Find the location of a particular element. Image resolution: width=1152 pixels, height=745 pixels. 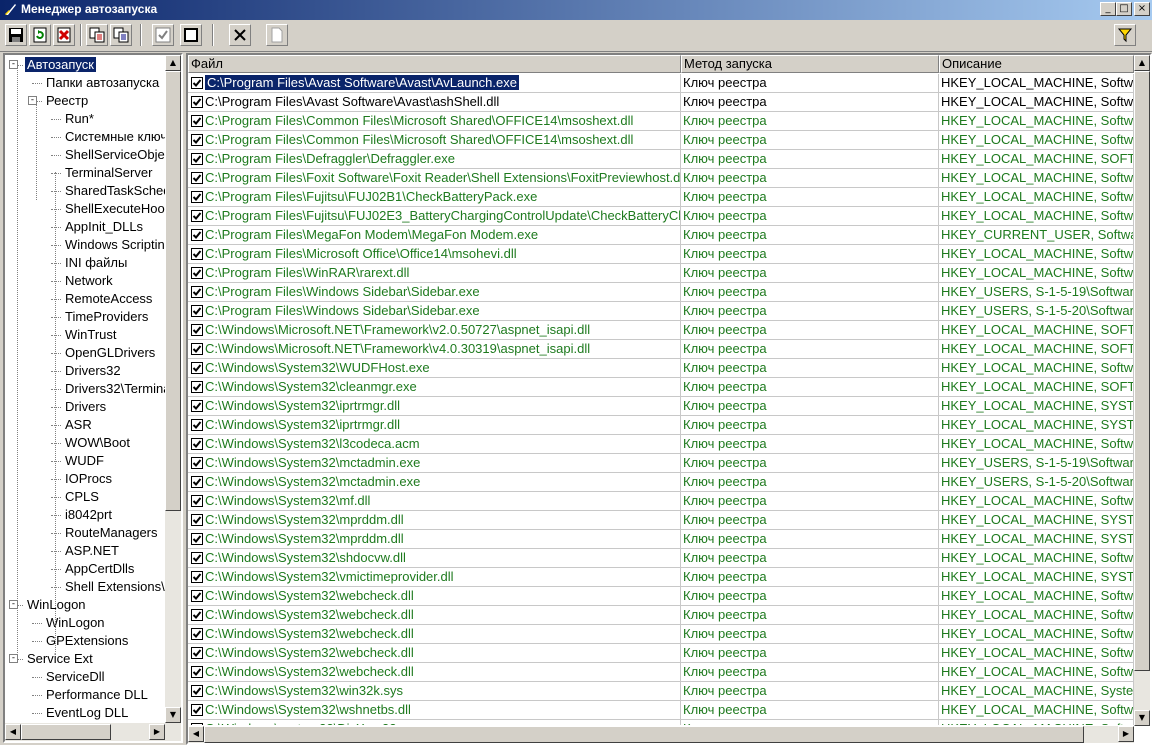

list-vertical-scrollbar: ▲ ▼ is located at coordinates (1142, 390).